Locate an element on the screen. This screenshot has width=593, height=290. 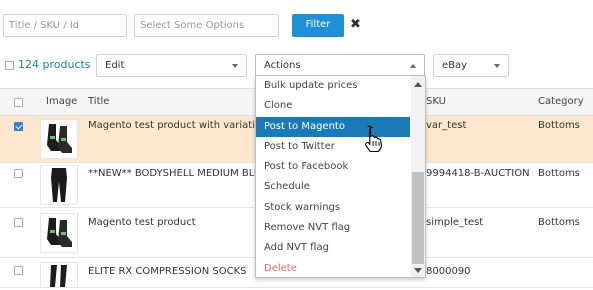
row-title: ELITE RX COMPRESSION SOCKS is located at coordinates (167, 271).